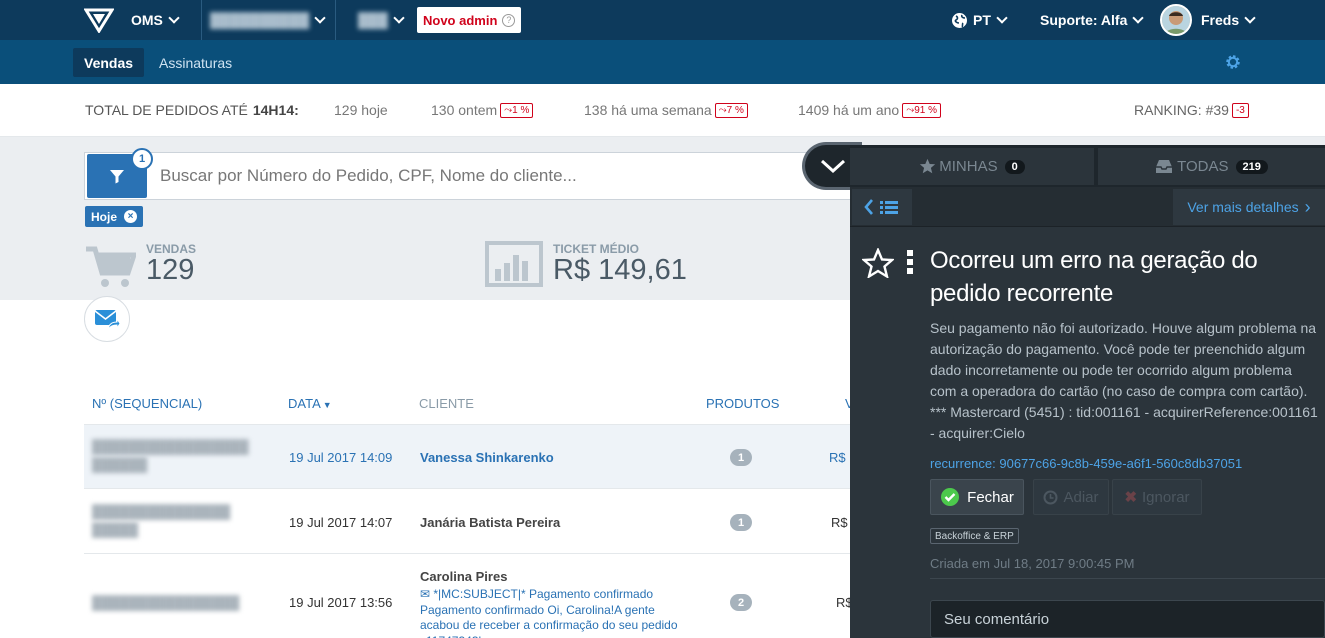 The image size is (1325, 638). What do you see at coordinates (446, 403) in the screenshot?
I see `column-header-client: CLIENTE` at bounding box center [446, 403].